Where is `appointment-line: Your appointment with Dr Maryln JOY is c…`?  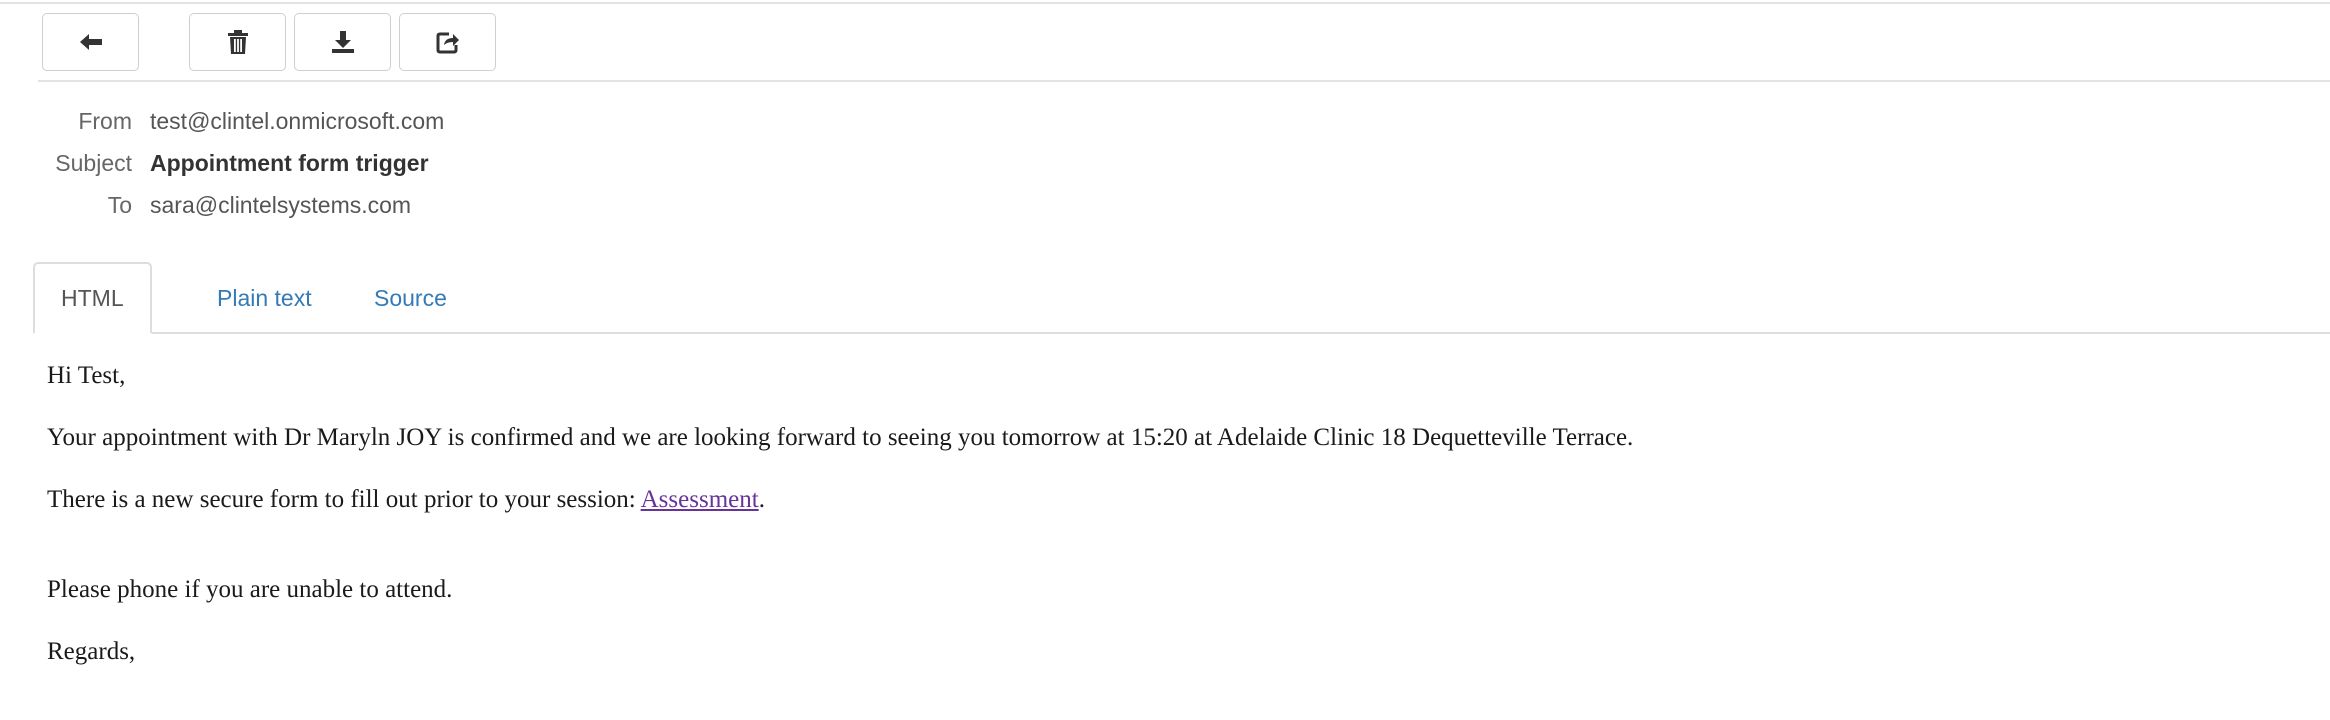 appointment-line: Your appointment with Dr Maryln JOY is c… is located at coordinates (840, 437).